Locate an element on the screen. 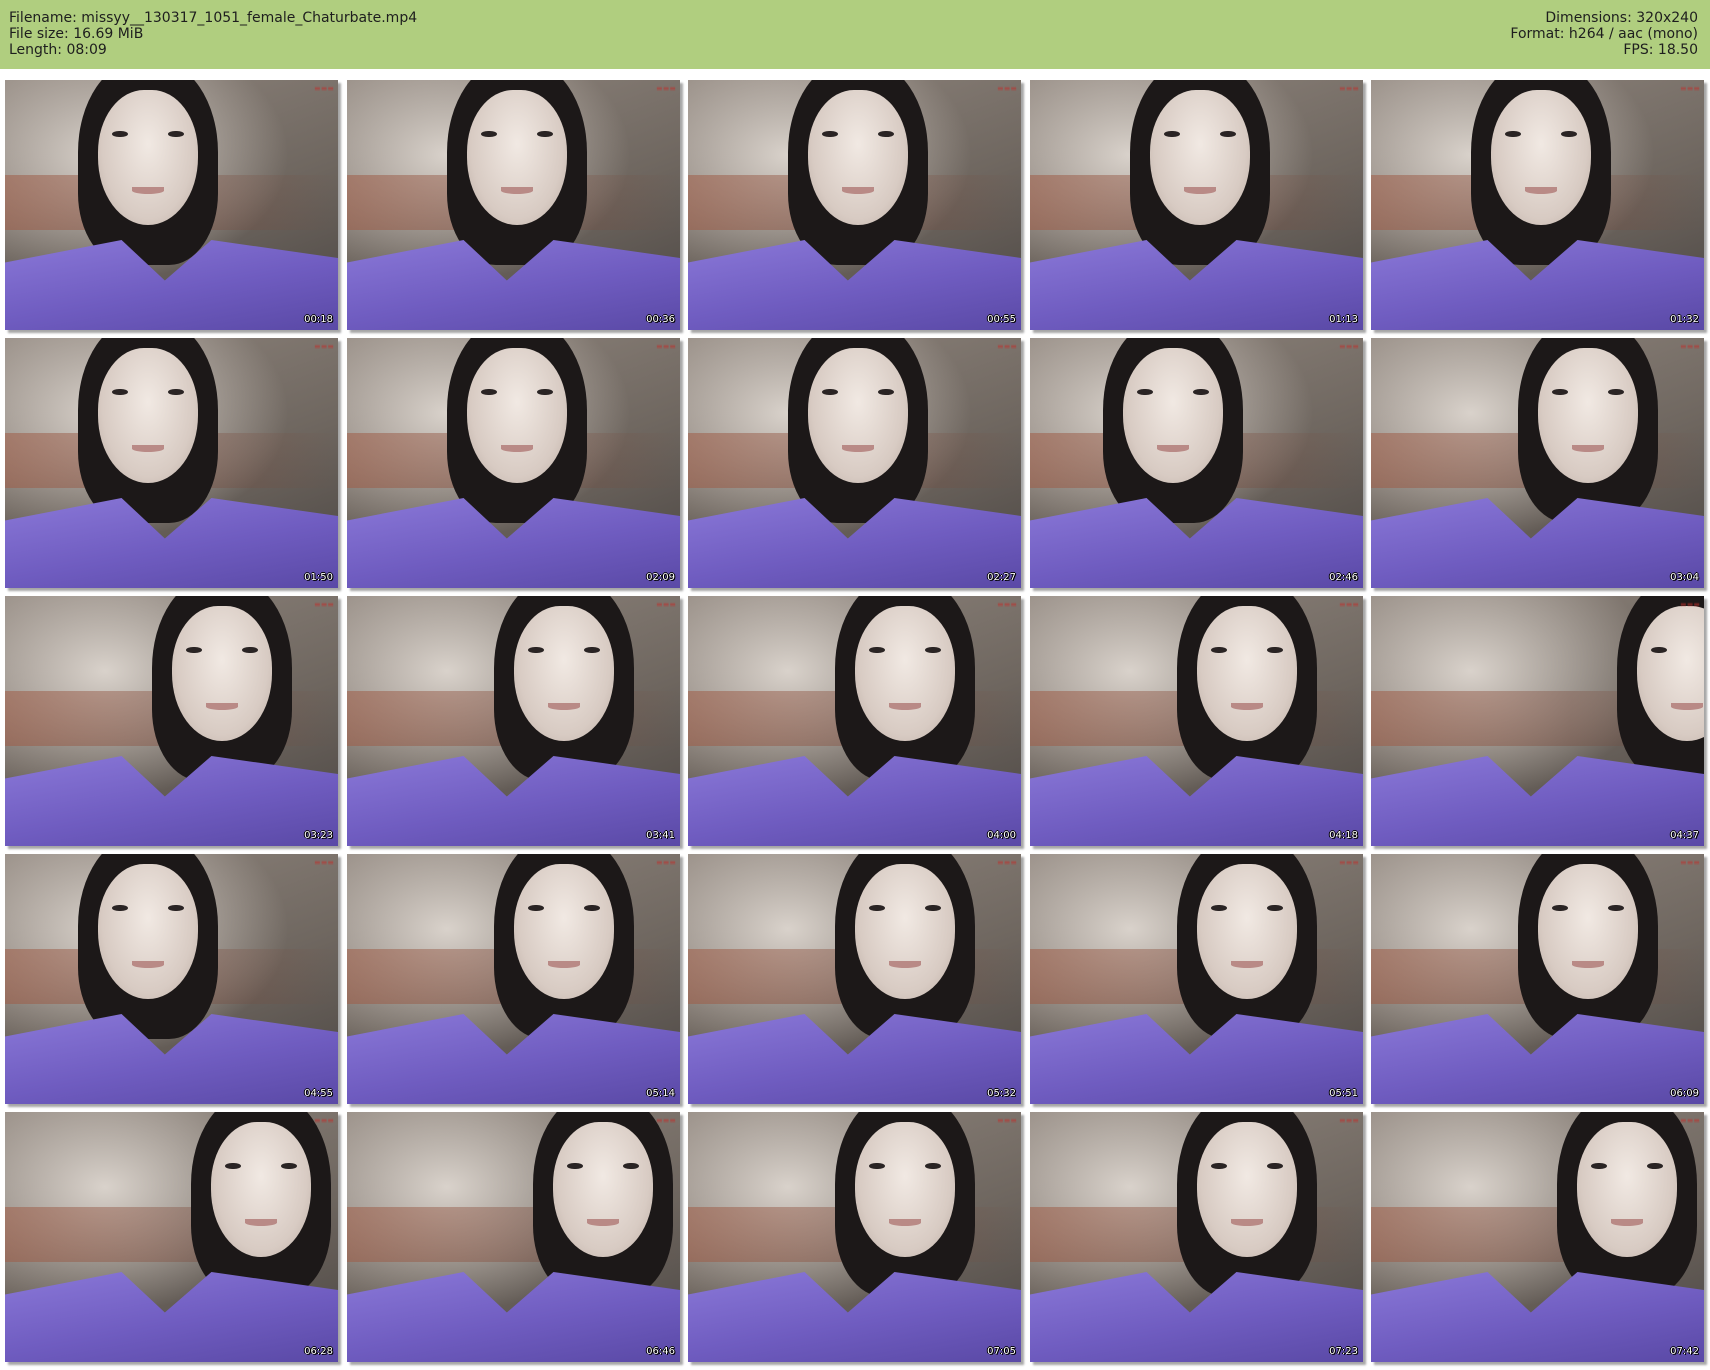  thumbnail-timestamp: 07:42 is located at coordinates (1684, 1351).